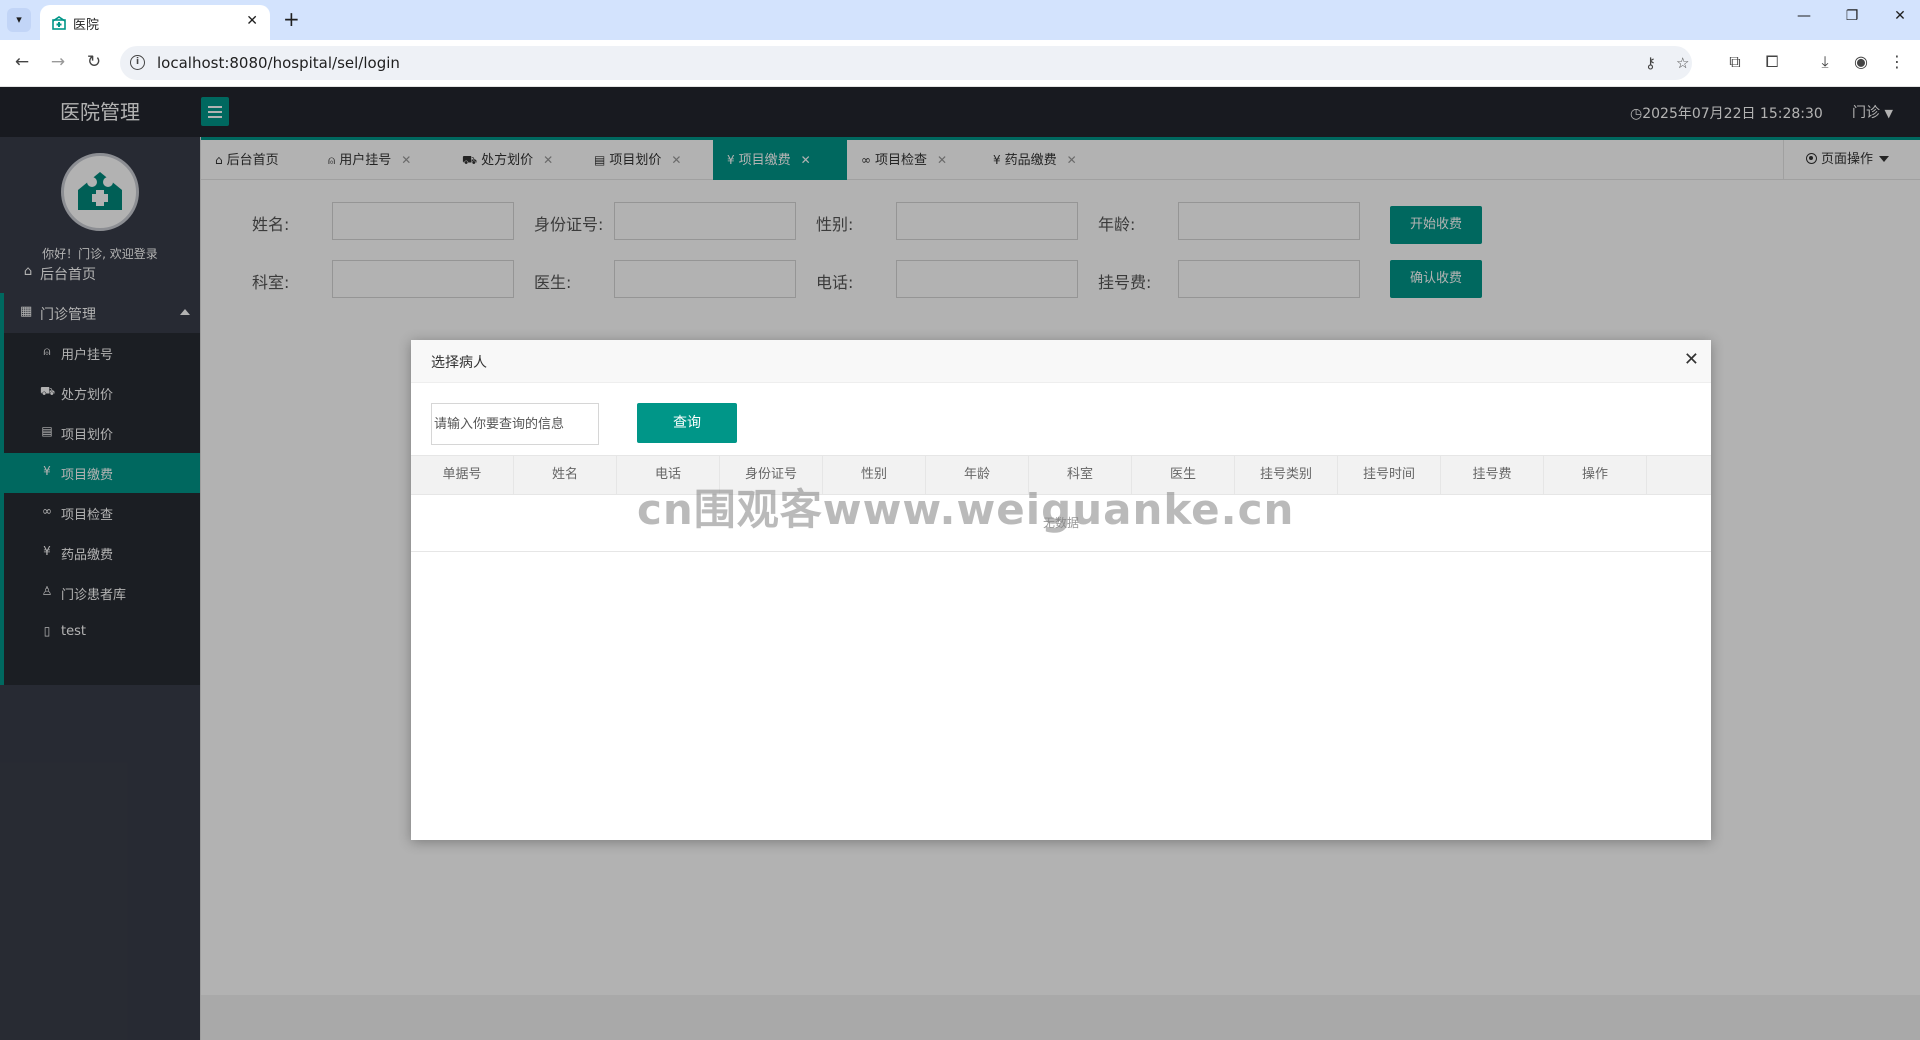  I want to click on screenshot-icon: ⧉, so click(1735, 62).